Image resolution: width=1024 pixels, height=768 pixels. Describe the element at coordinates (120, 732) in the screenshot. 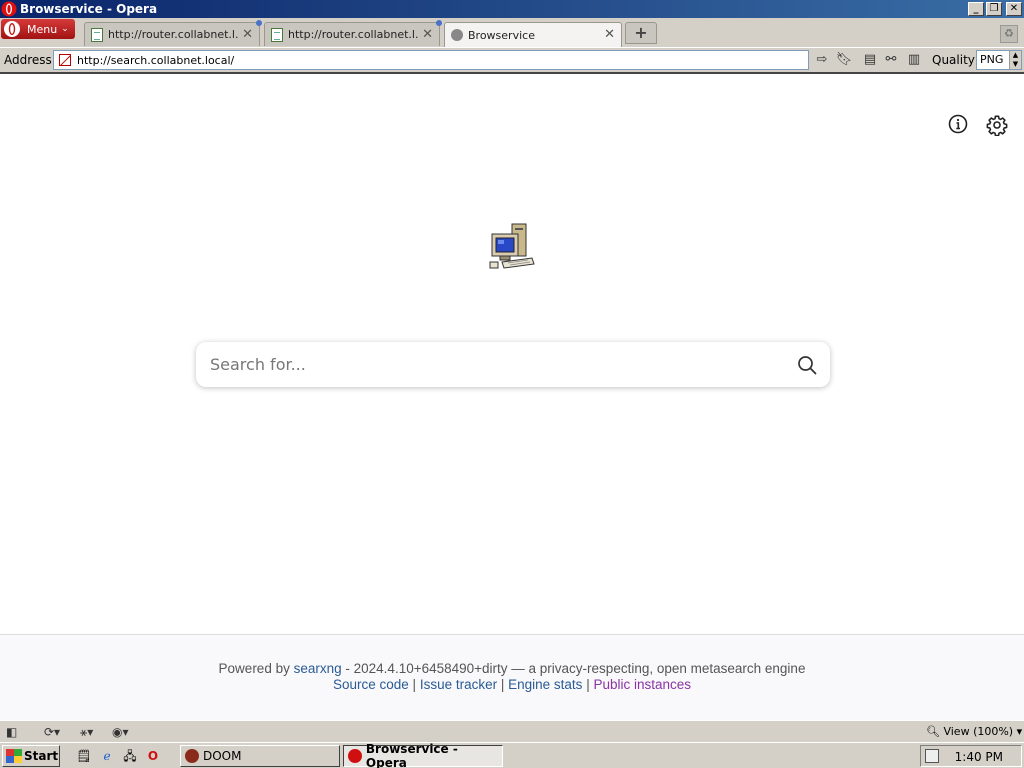

I see `turbo-icon: ◉▾` at that location.